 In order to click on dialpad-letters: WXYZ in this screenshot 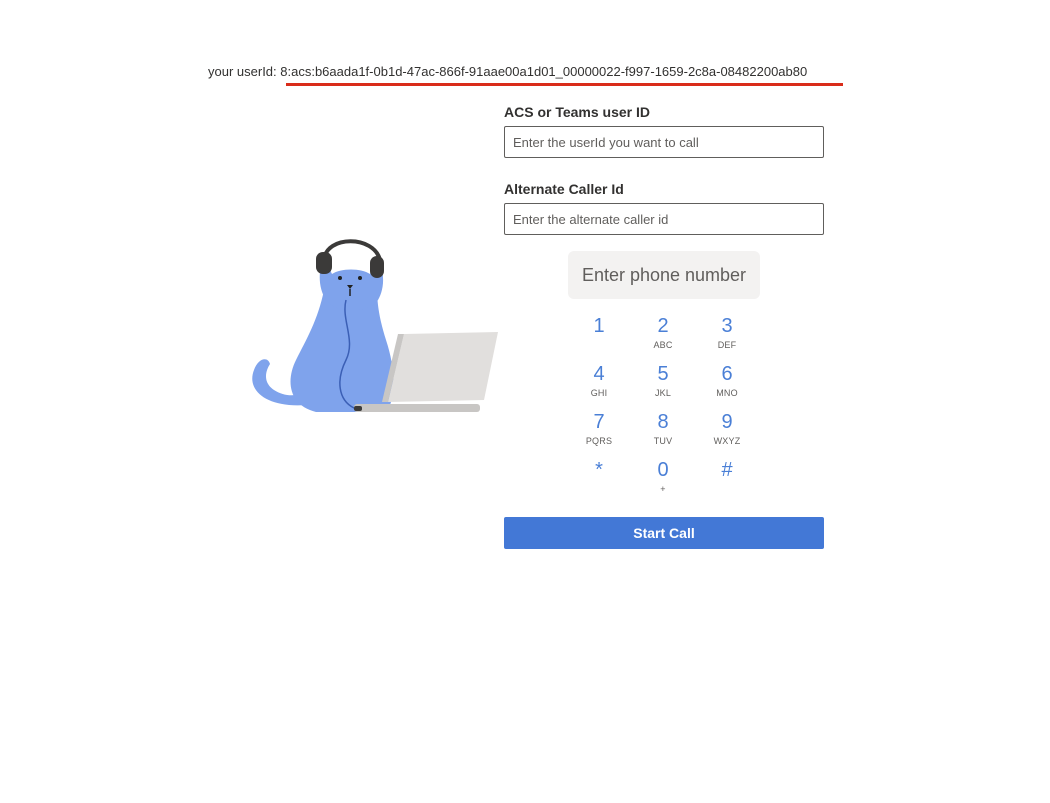, I will do `click(727, 441)`.